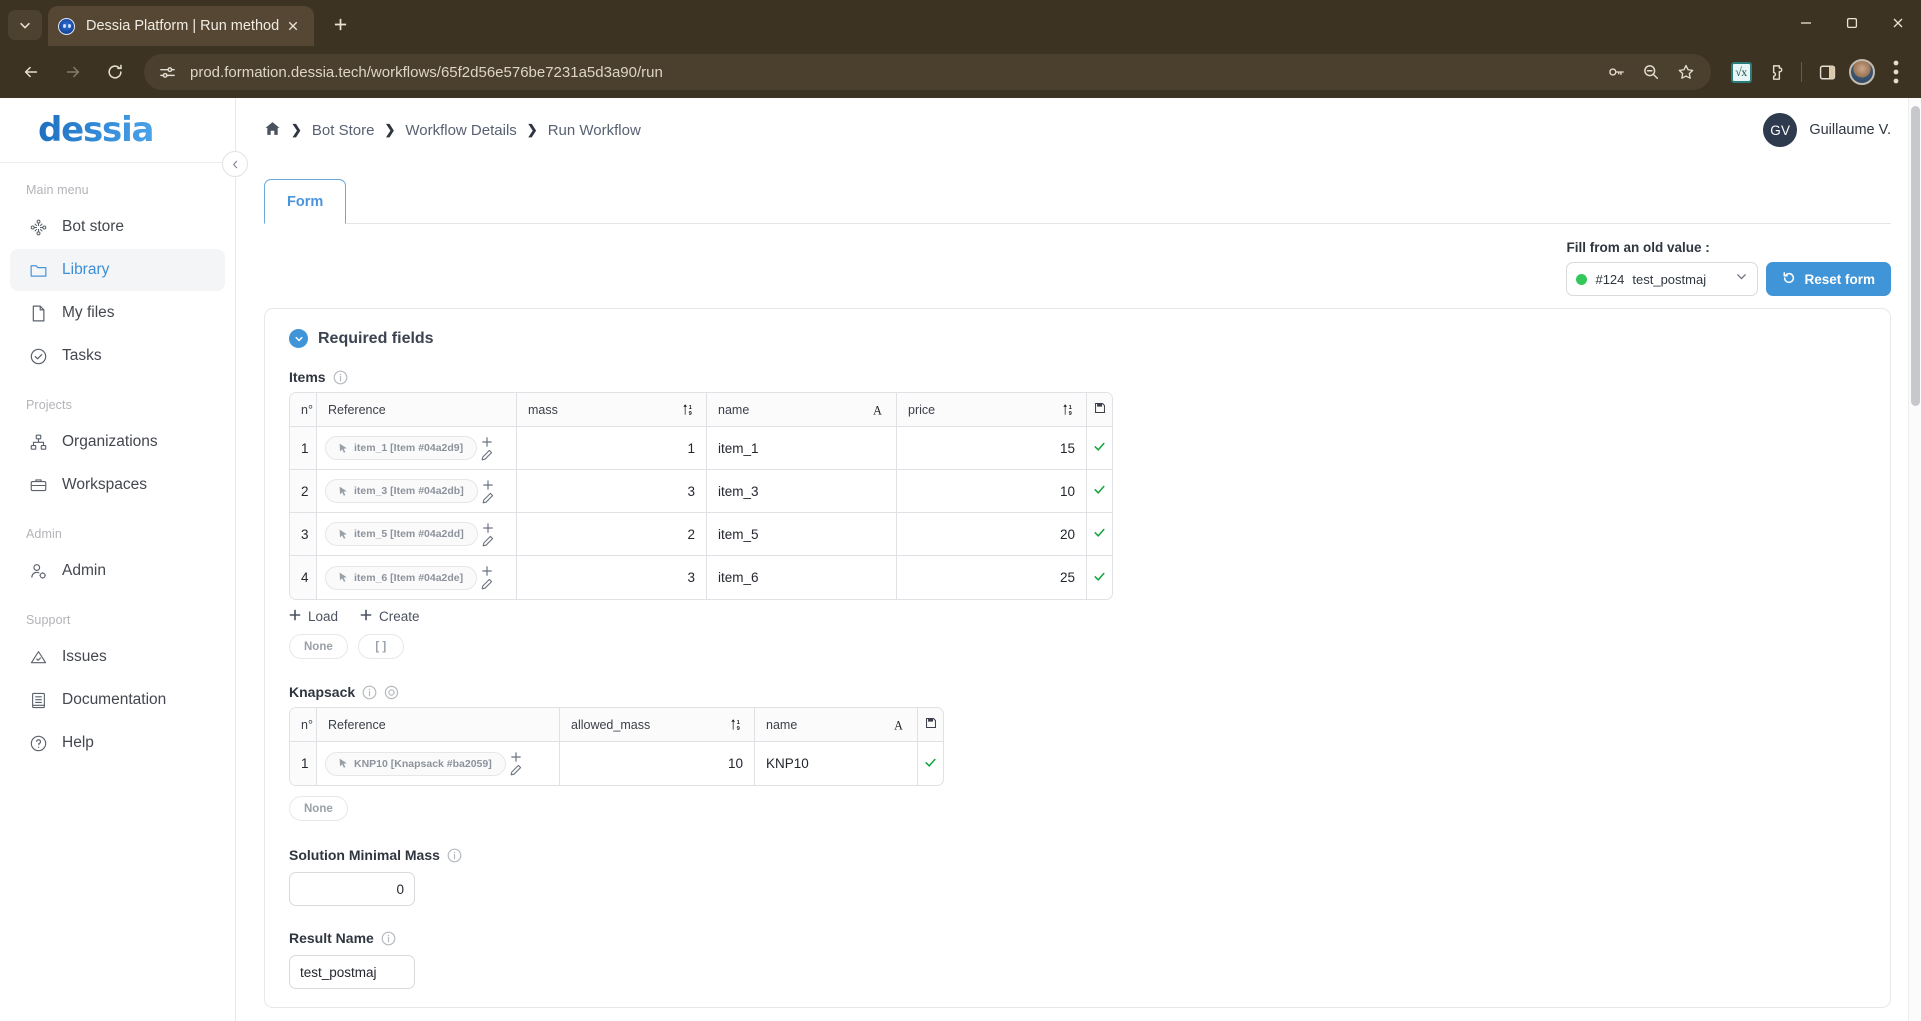  I want to click on minimize-icon, so click(1806, 23).